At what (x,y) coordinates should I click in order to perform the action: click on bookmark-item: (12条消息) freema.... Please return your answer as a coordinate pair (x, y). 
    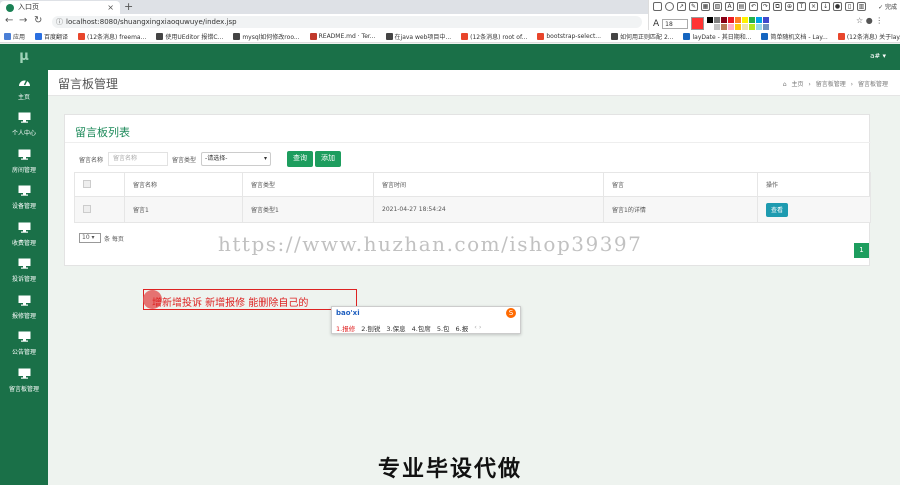
    Looking at the image, I should click on (112, 36).